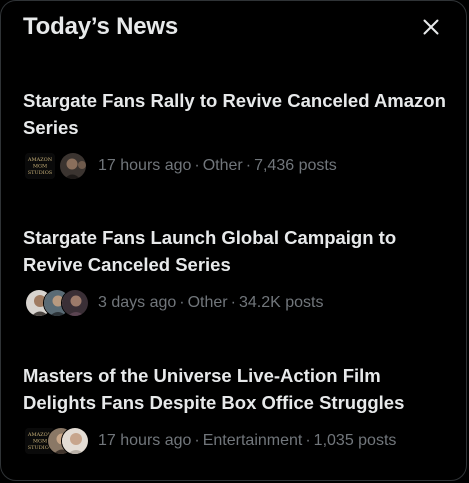  Describe the element at coordinates (40, 173) in the screenshot. I see `logo-text: STUDIOS` at that location.